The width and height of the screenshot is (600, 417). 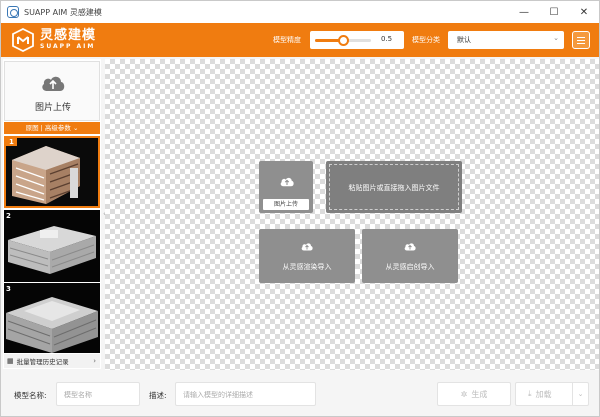 I want to click on import-from-aigen-button: 从灵感启创导入, so click(x=410, y=256).